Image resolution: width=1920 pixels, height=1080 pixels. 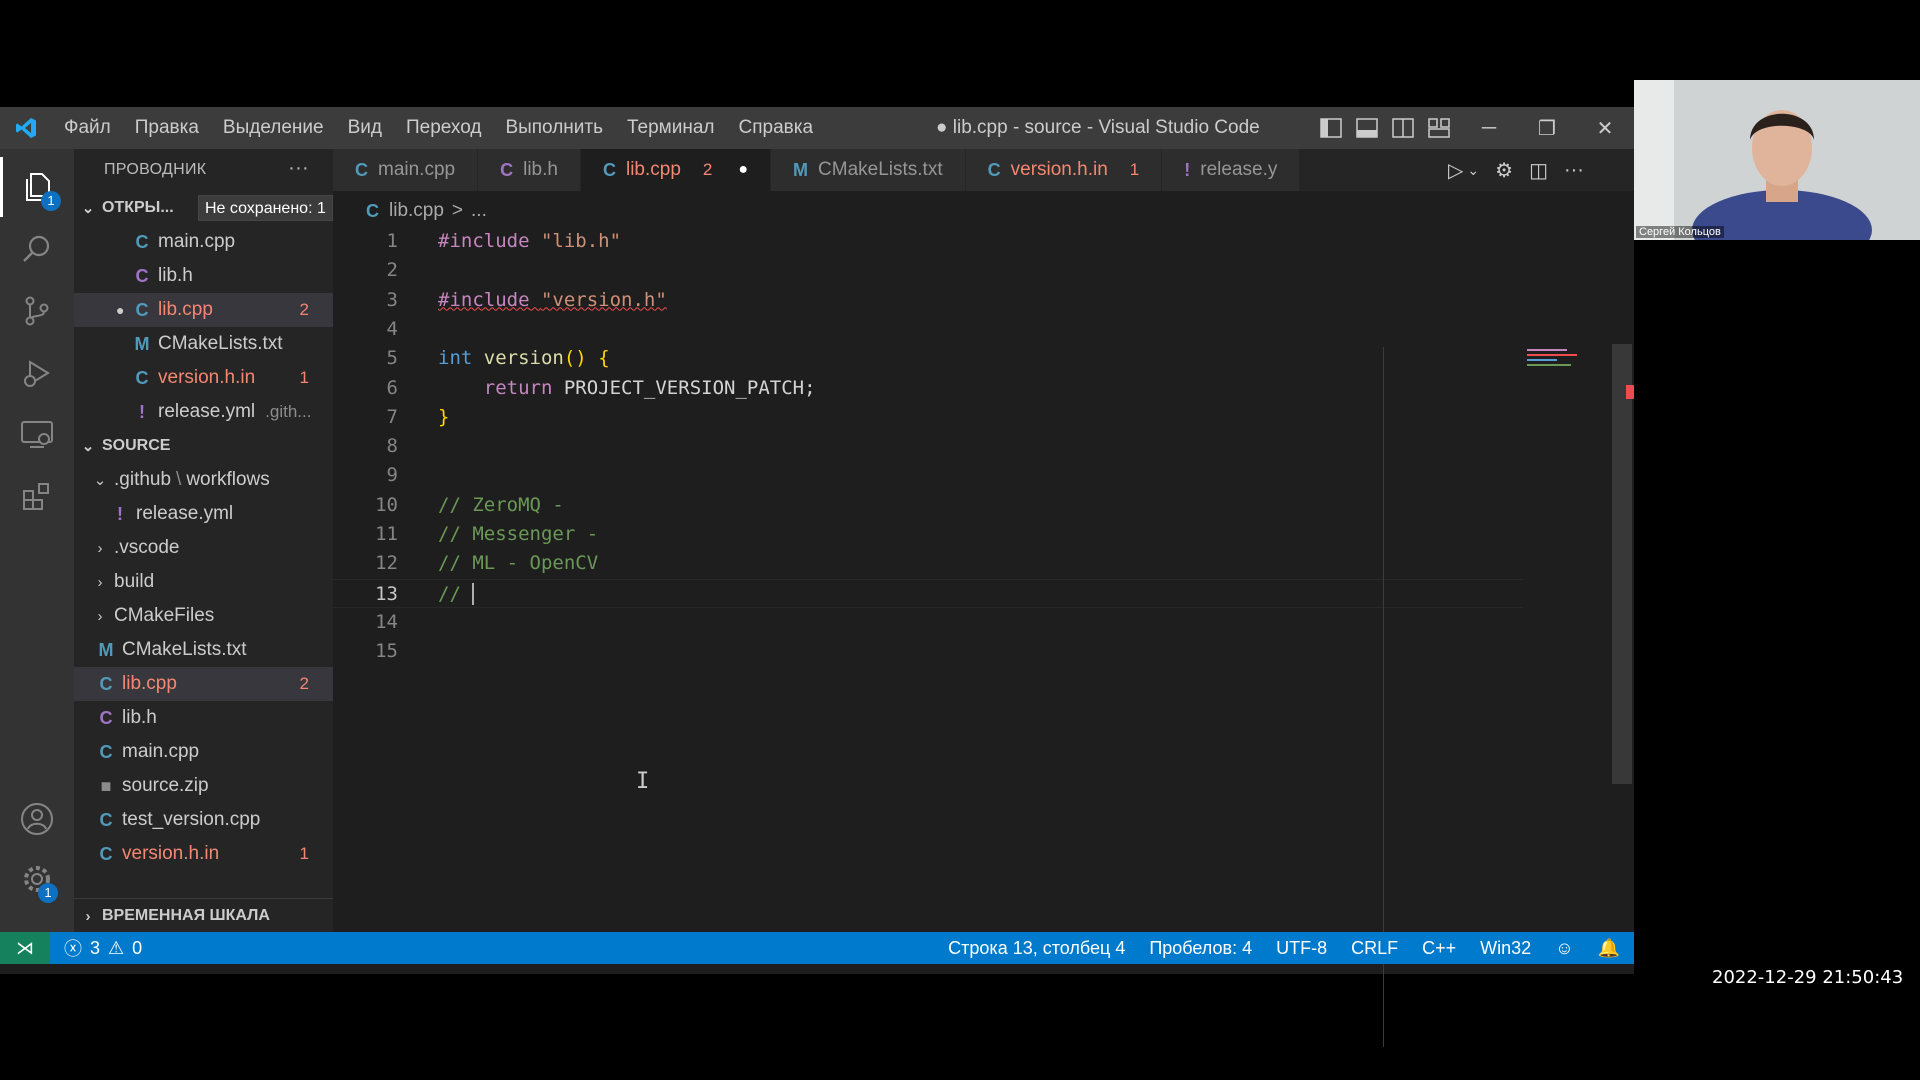 I want to click on file-item: Clib.cpp 2, so click(x=203, y=684).